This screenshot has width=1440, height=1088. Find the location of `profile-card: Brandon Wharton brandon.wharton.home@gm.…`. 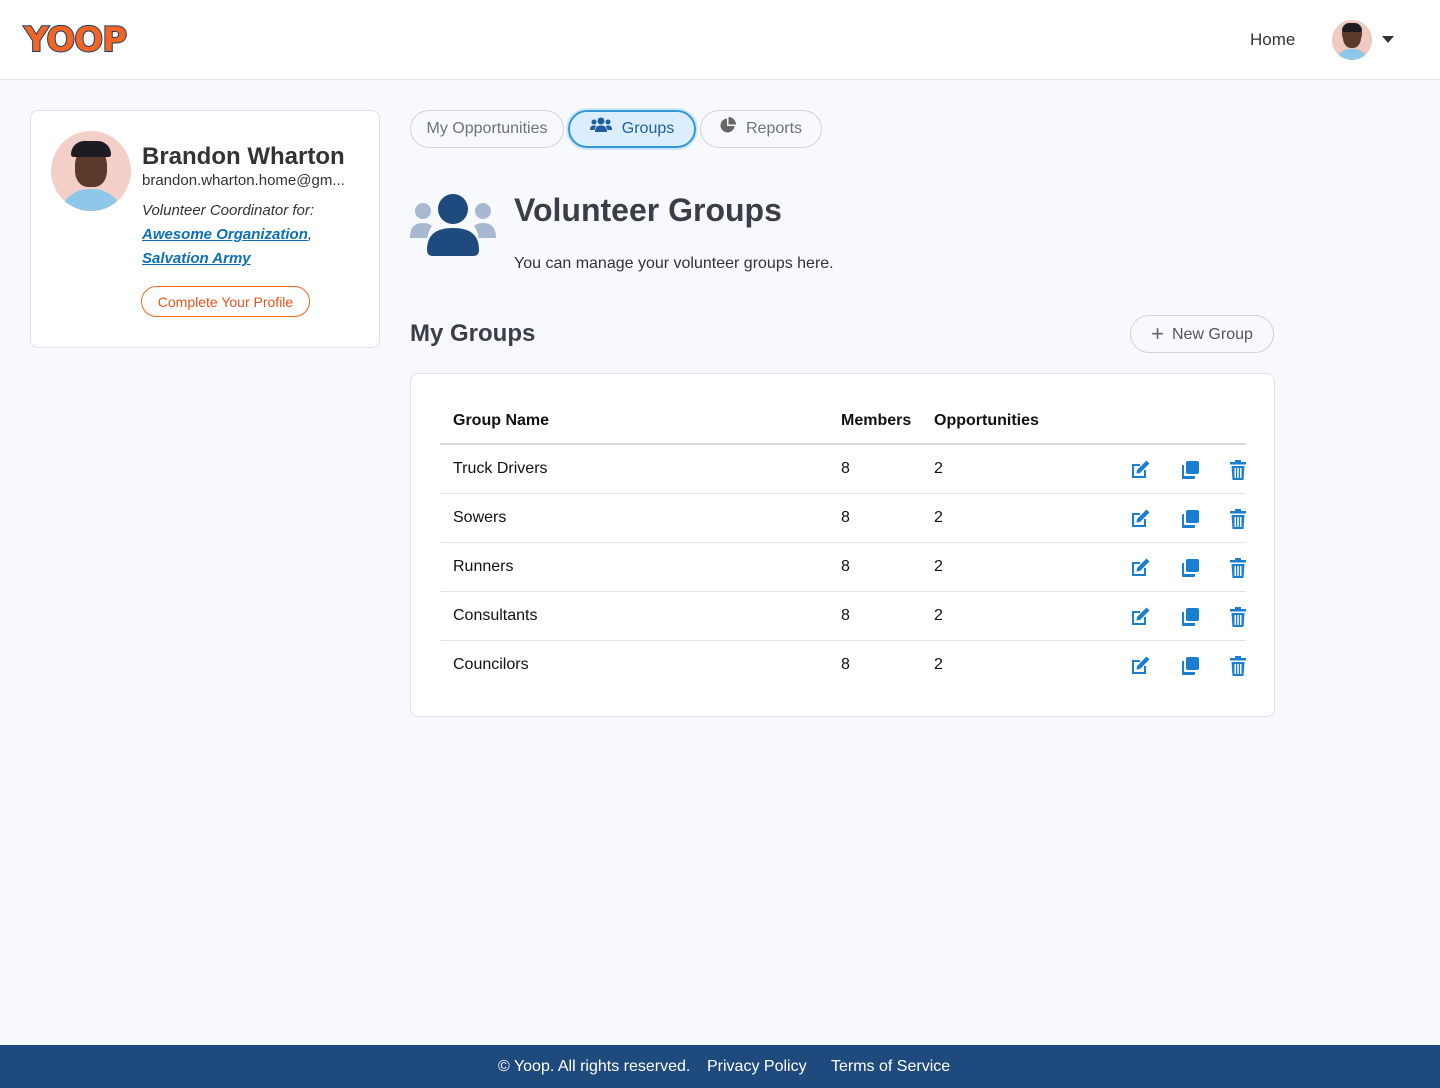

profile-card: Brandon Wharton brandon.wharton.home@gm.… is located at coordinates (205, 229).